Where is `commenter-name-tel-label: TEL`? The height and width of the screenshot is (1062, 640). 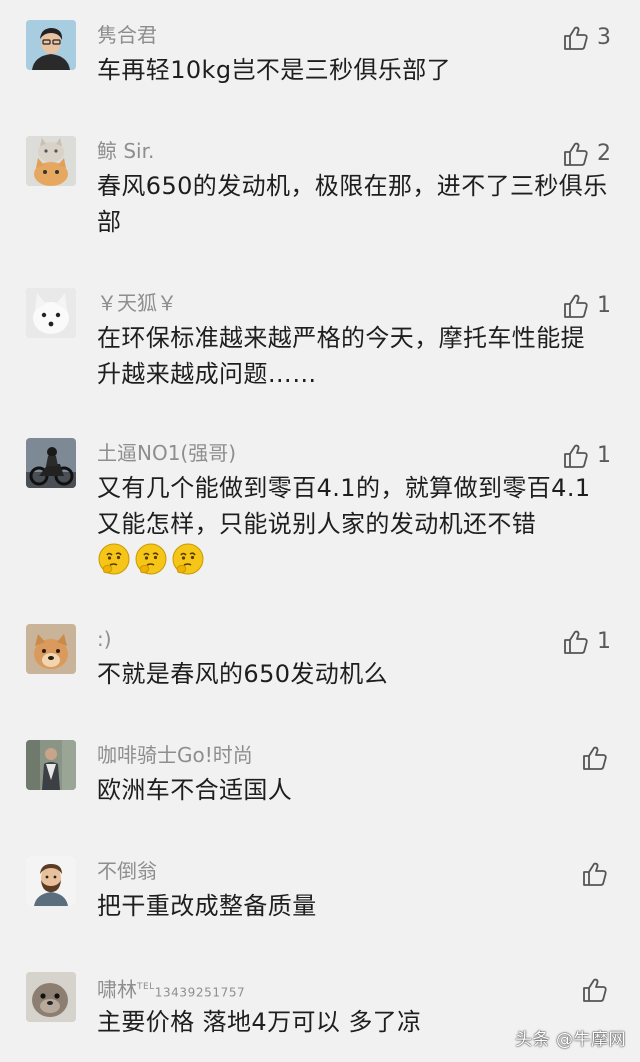 commenter-name-tel-label: TEL is located at coordinates (146, 987).